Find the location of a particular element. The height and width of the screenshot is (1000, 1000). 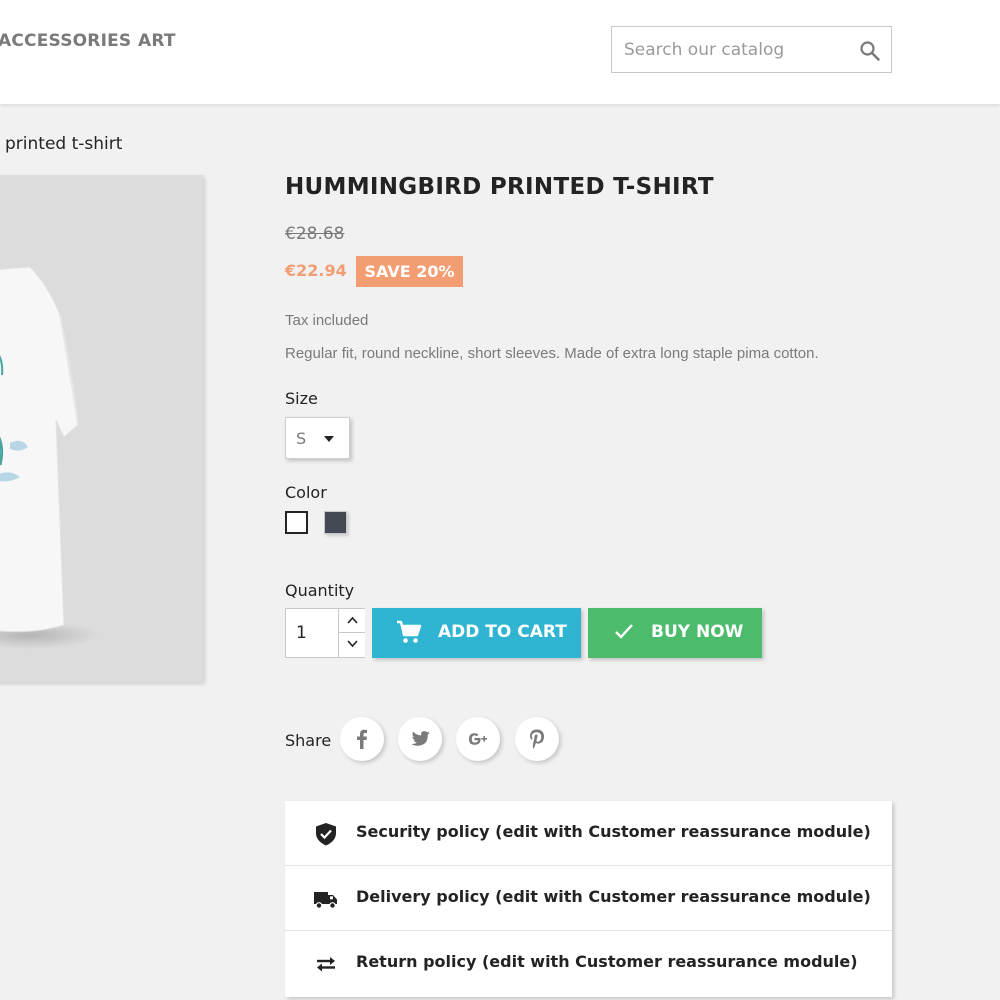

discount-badge: SAVE 20% is located at coordinates (409, 271).